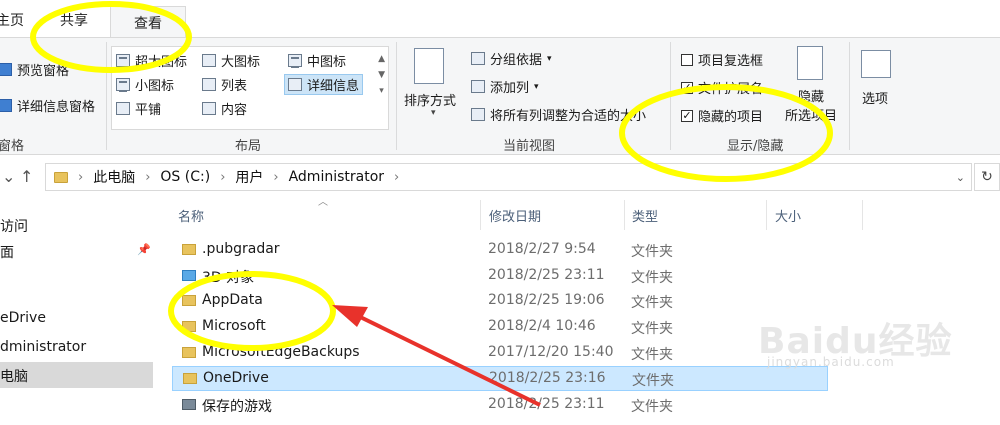 The width and height of the screenshot is (1000, 425). I want to click on highlight-ellipse-tabs, so click(111, 37).